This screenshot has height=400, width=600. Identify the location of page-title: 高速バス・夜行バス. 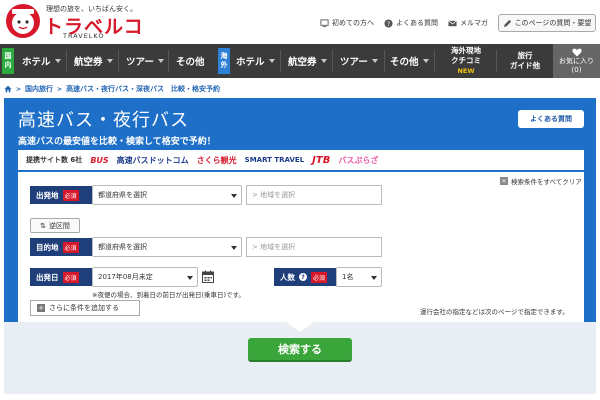
(103, 120).